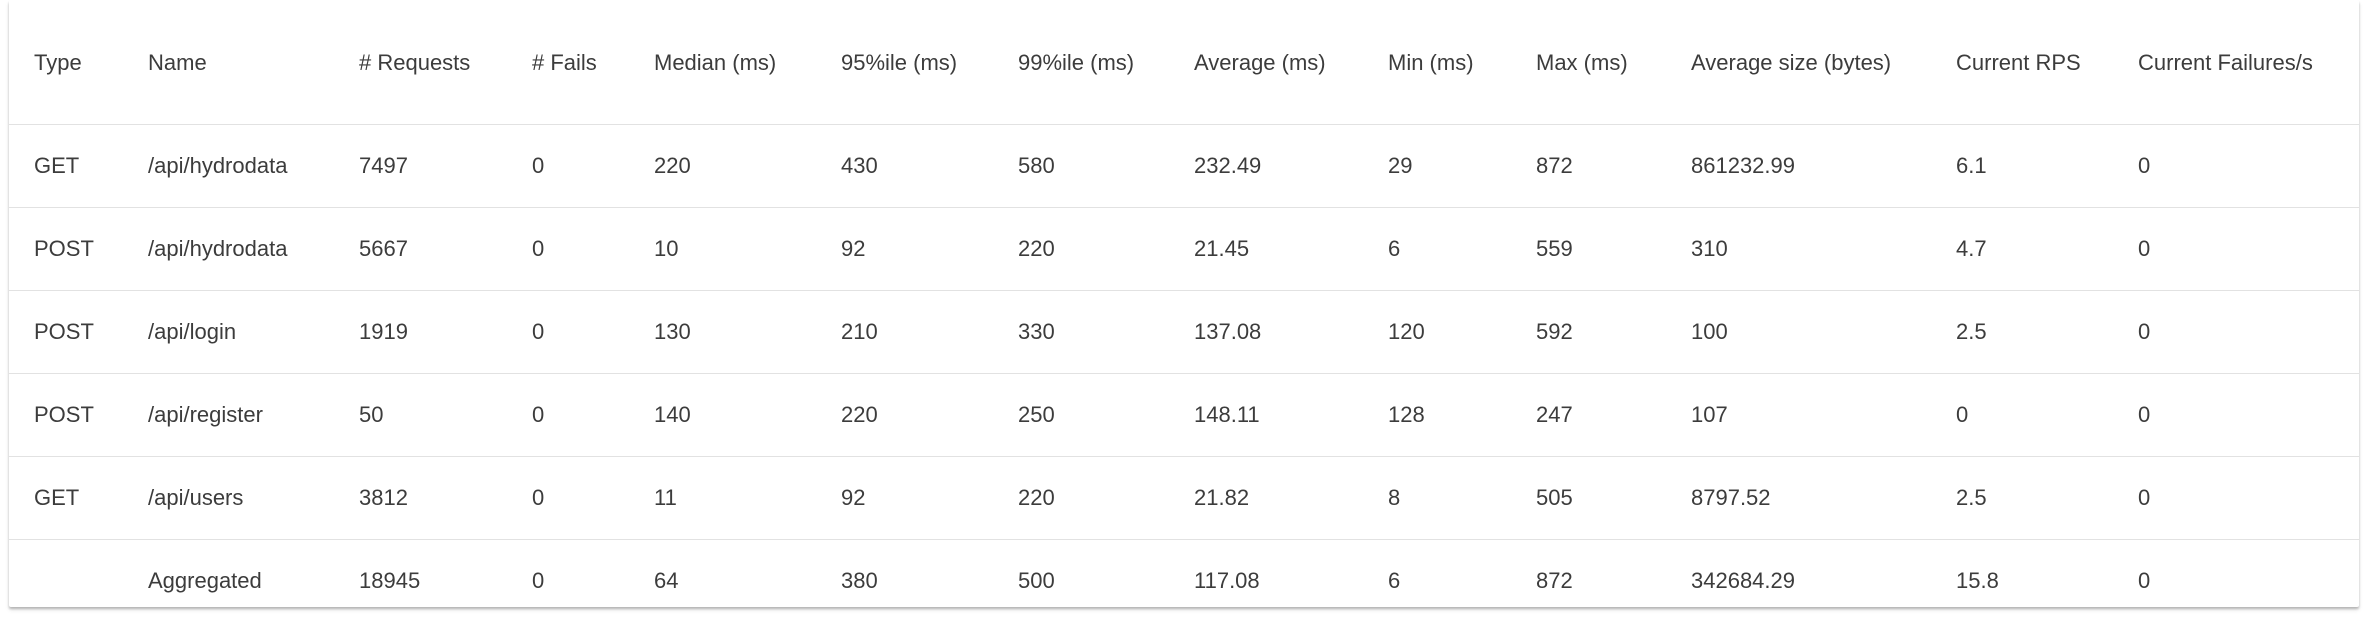 The height and width of the screenshot is (636, 2368). What do you see at coordinates (666, 248) in the screenshot?
I see `cell-median: 10` at bounding box center [666, 248].